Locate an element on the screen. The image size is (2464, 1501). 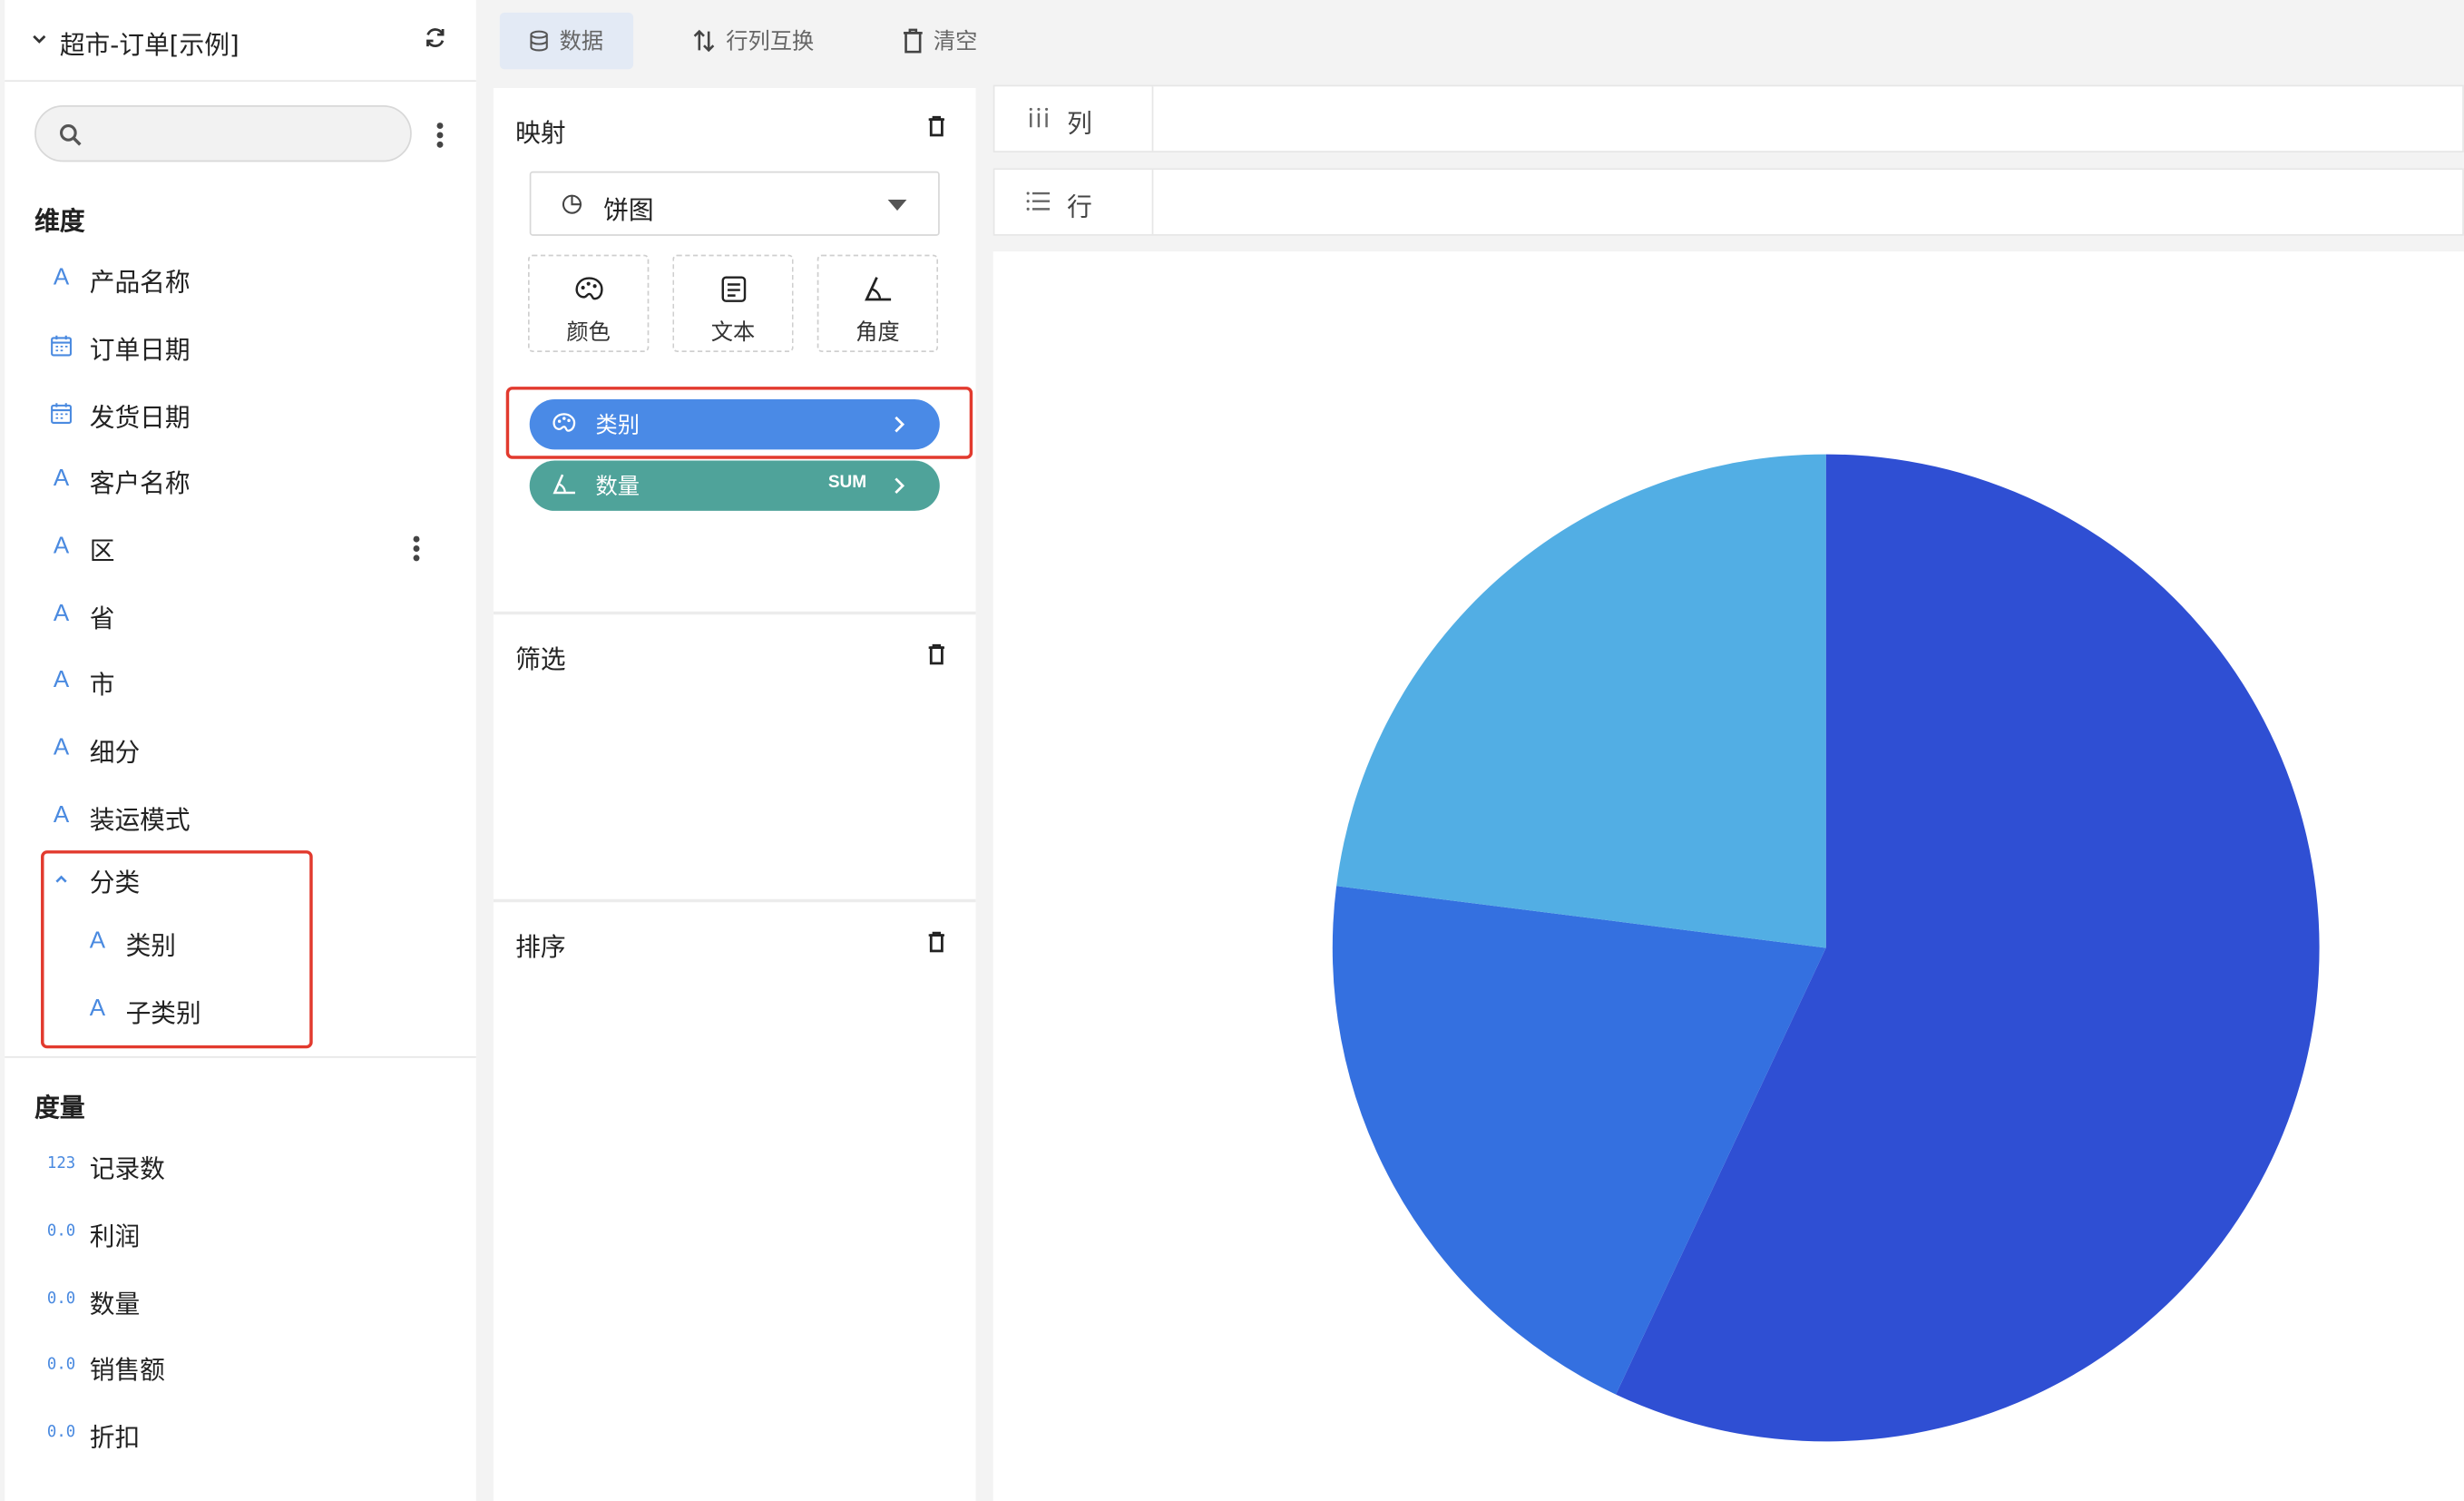
text-icon is located at coordinates (734, 289).